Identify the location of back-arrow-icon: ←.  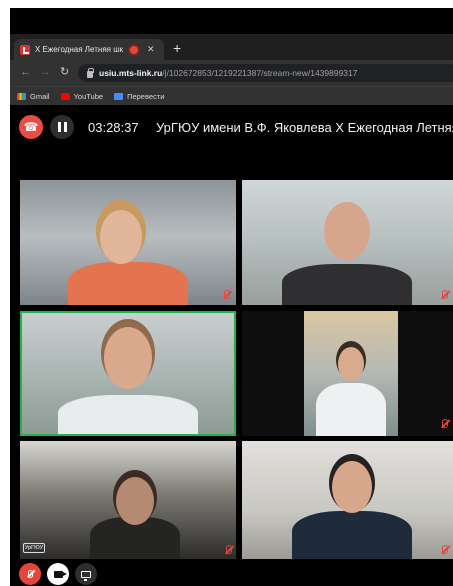
(25, 72).